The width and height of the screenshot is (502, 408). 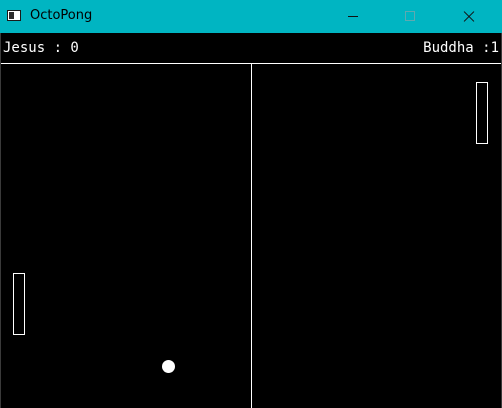 I want to click on right-paddle, so click(x=482, y=113).